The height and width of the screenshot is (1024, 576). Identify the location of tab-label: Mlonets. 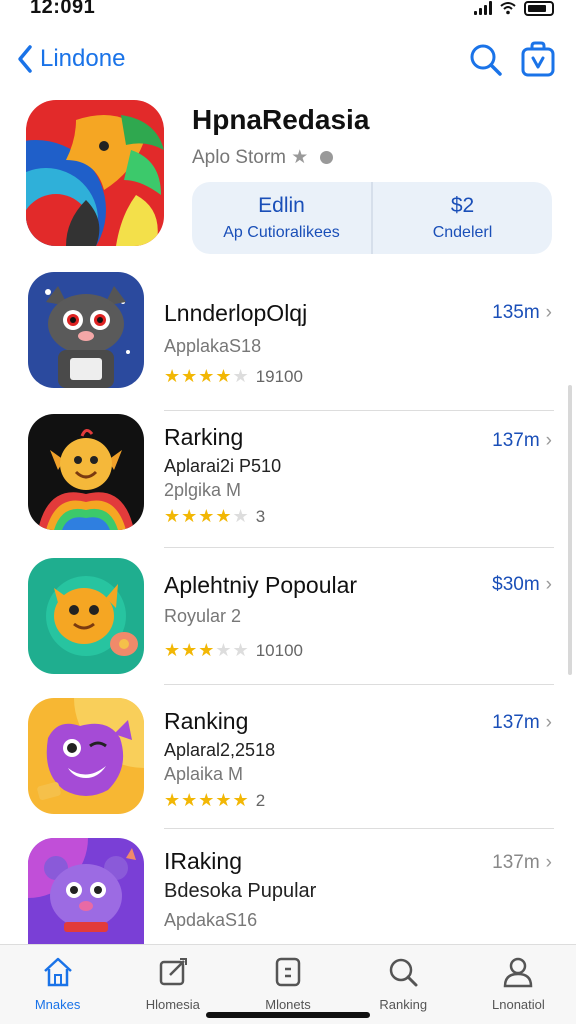
(288, 1004).